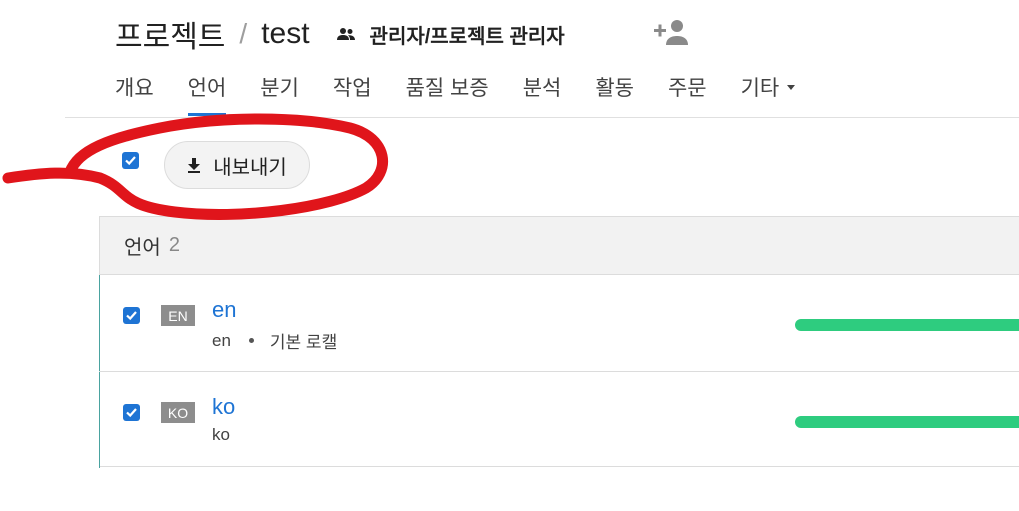 Image resolution: width=1019 pixels, height=511 pixels. I want to click on breadcrumb-project: 프로젝트, so click(170, 34).